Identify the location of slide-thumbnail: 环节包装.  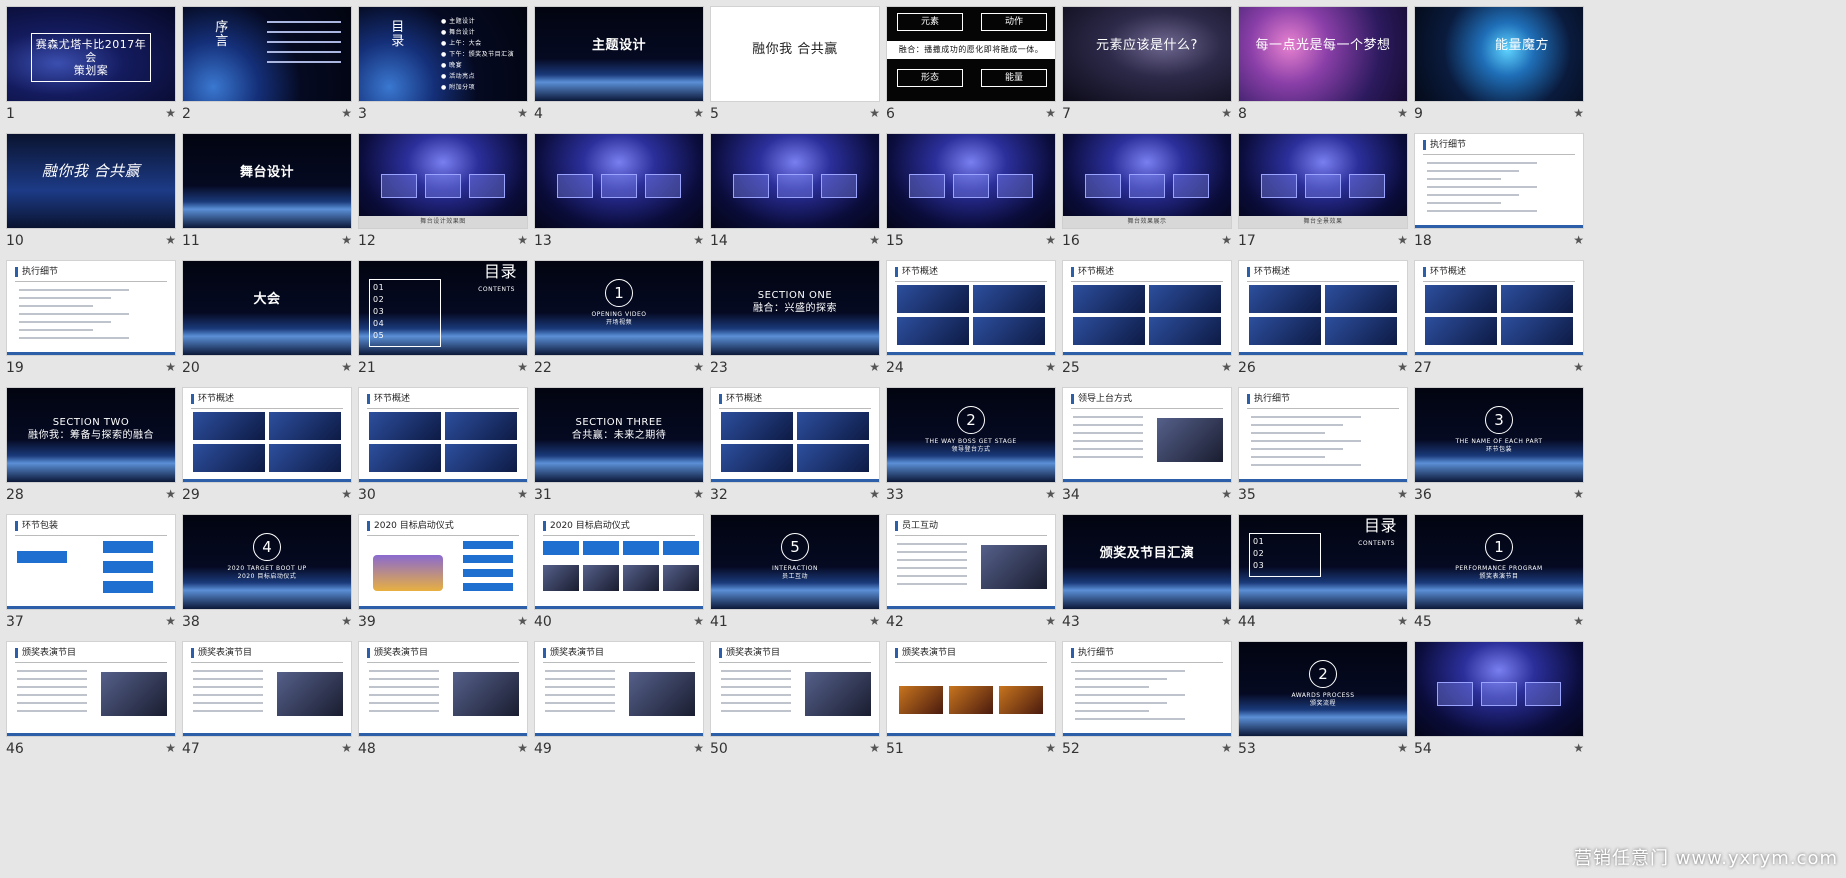
(91, 562).